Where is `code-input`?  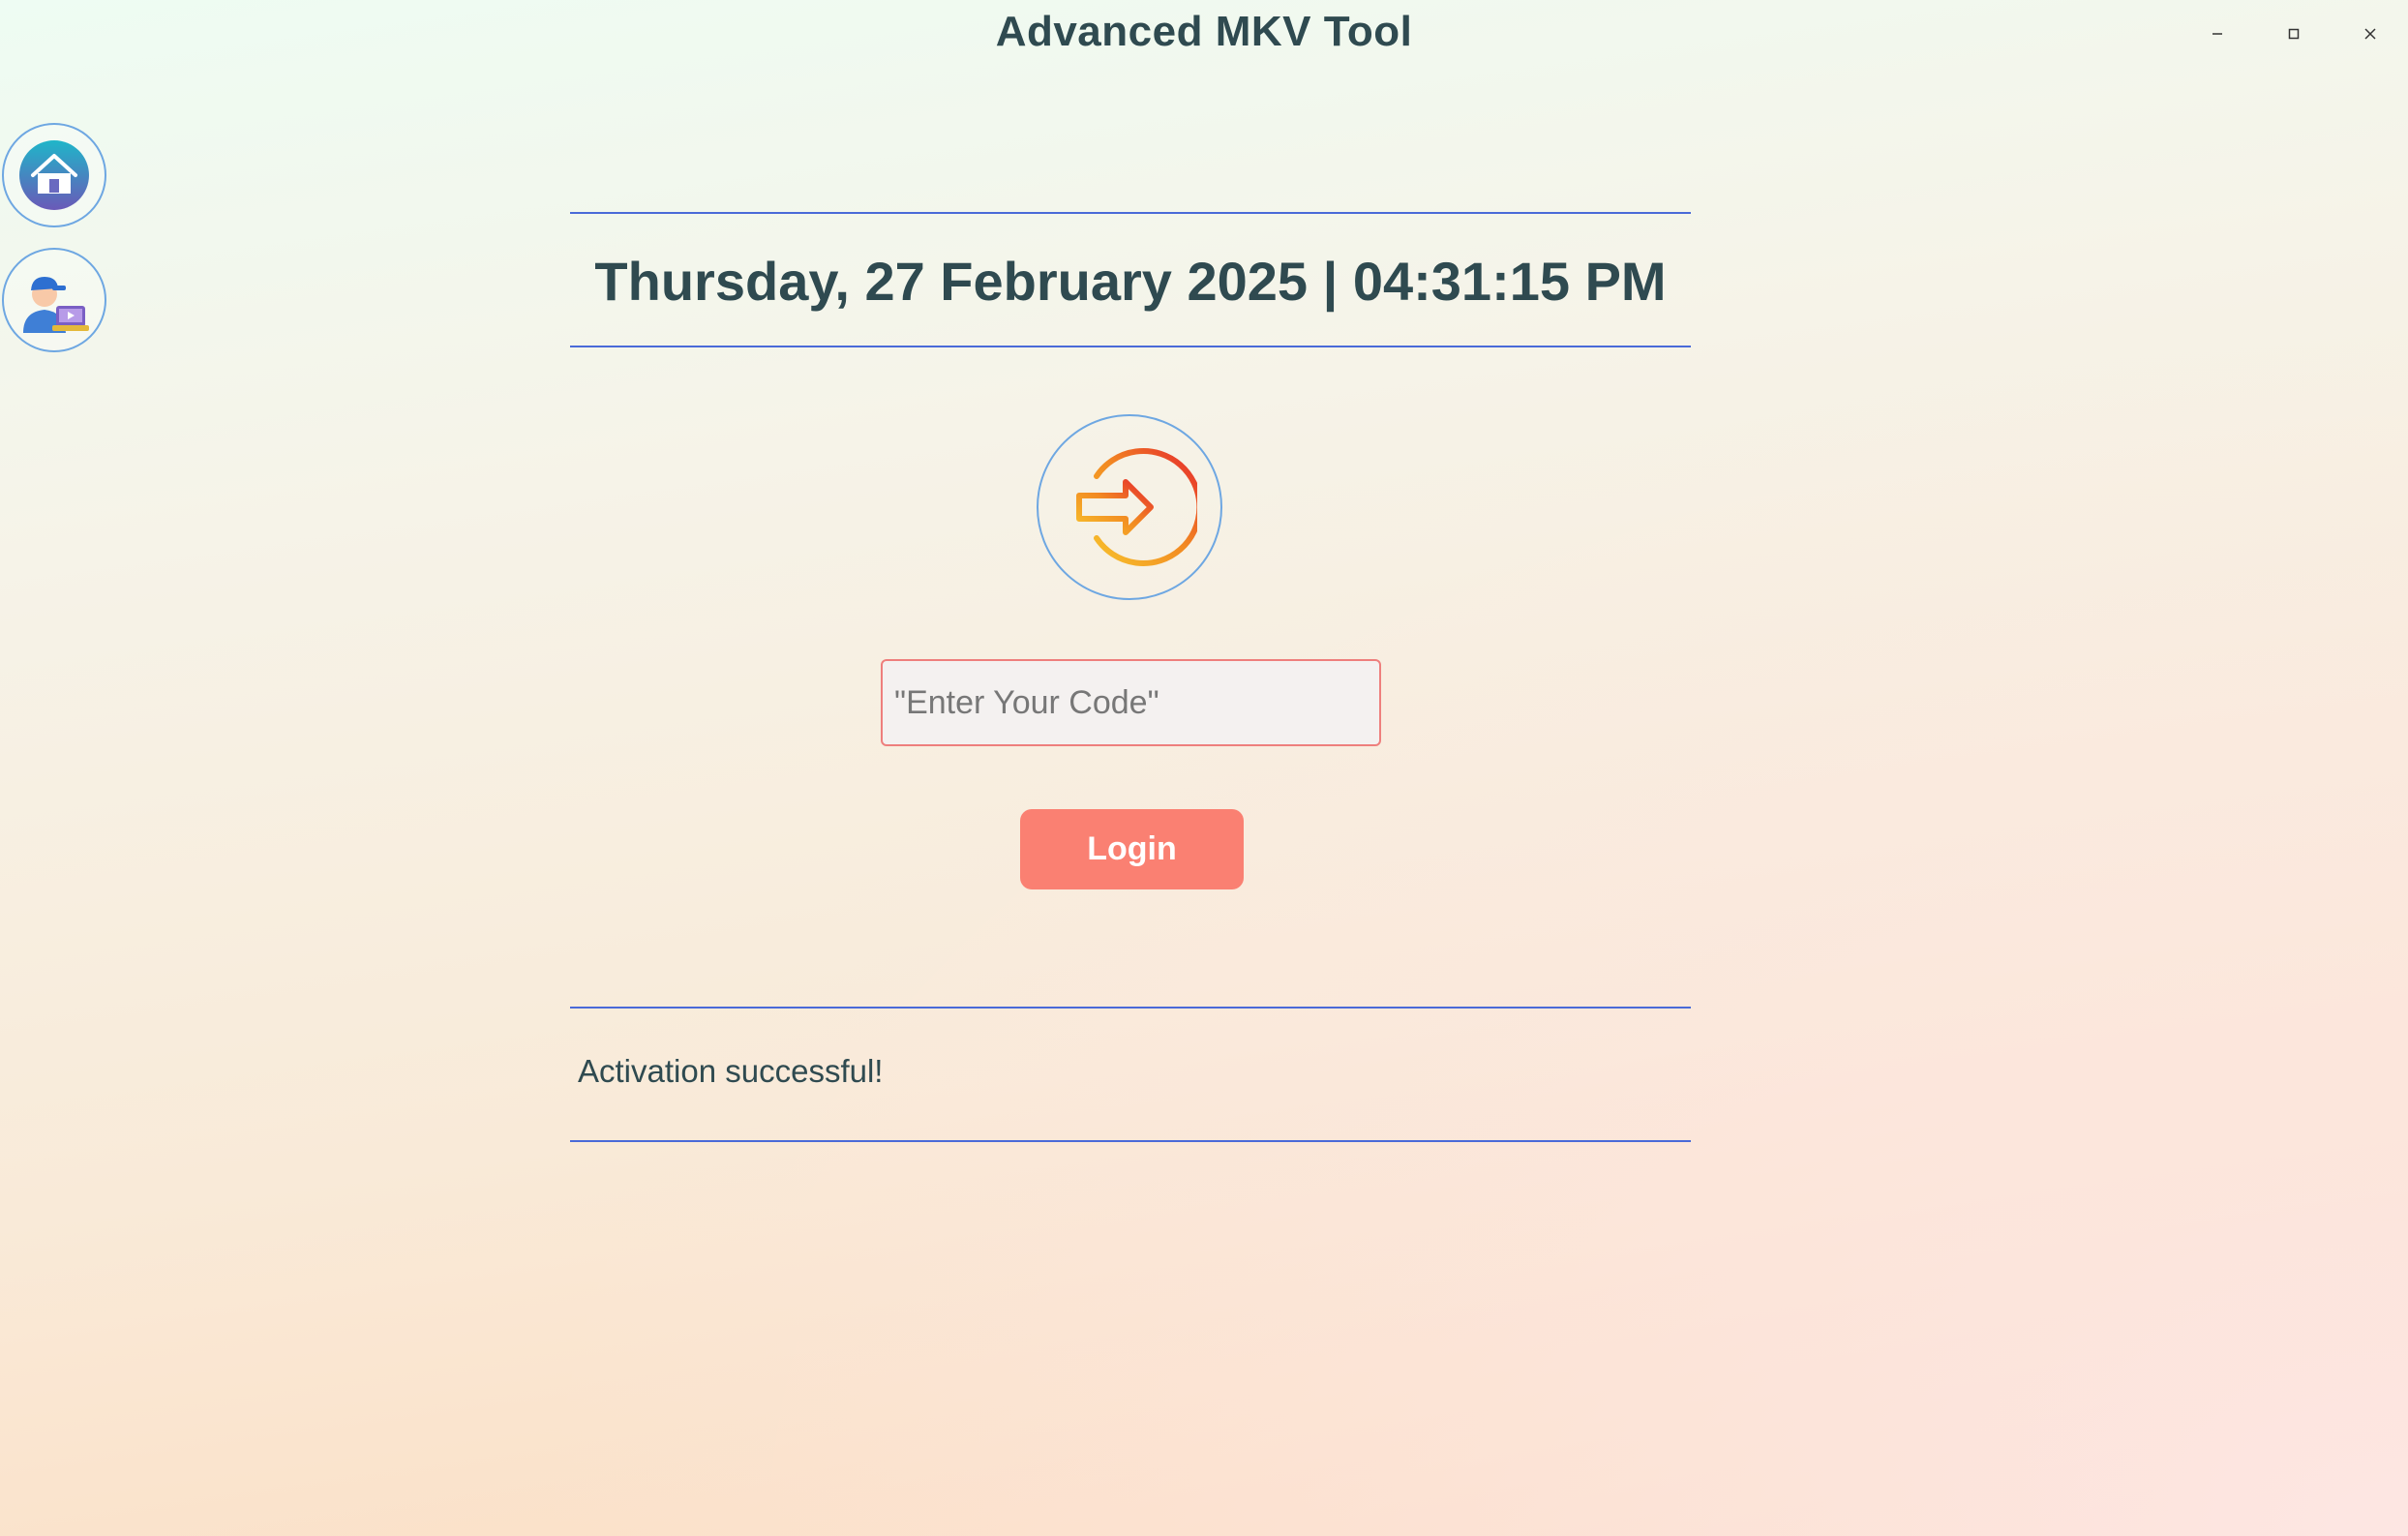
code-input is located at coordinates (1131, 702).